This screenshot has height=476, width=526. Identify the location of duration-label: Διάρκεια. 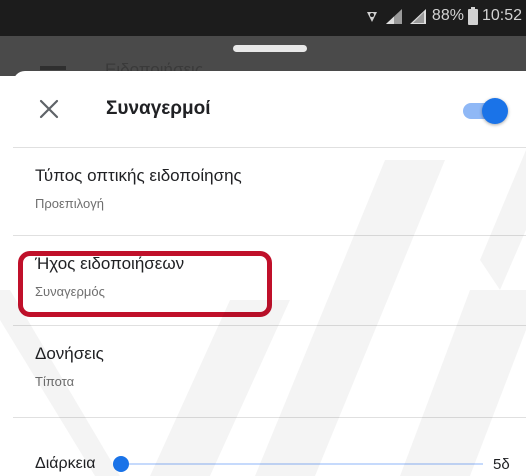
(65, 463).